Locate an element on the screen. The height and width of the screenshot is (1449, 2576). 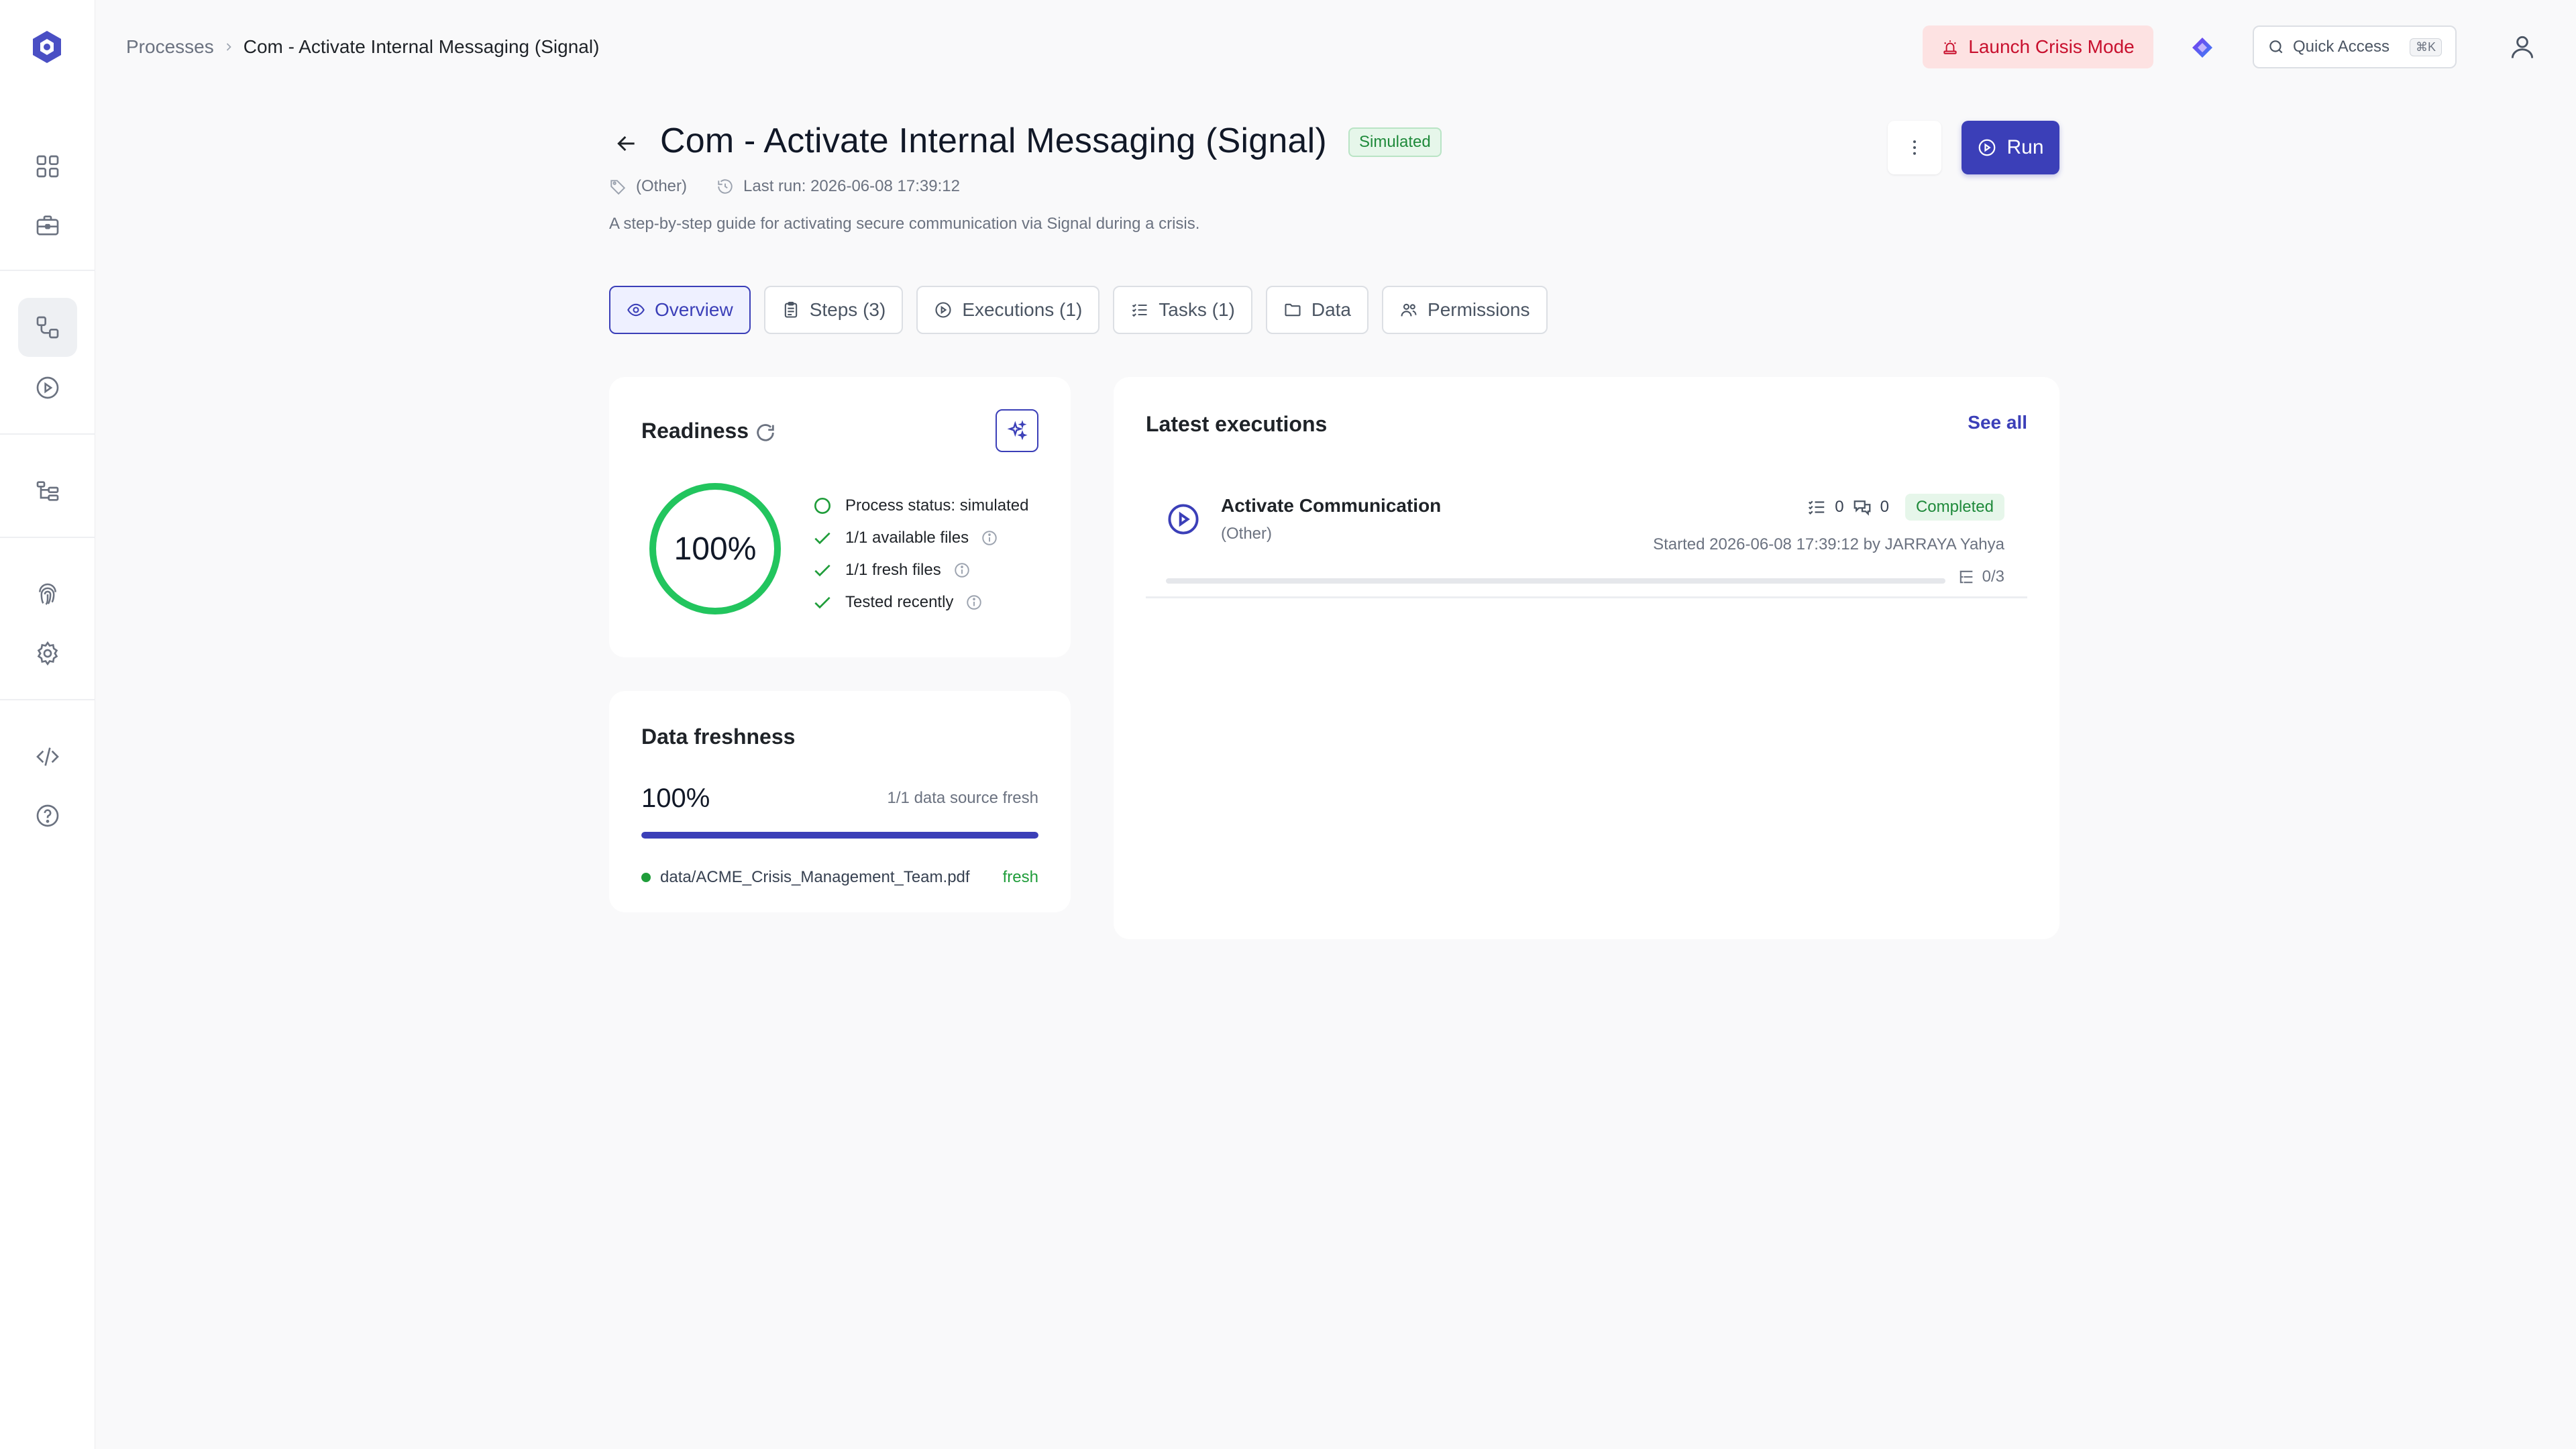
status-badge: Simulated is located at coordinates (1395, 142).